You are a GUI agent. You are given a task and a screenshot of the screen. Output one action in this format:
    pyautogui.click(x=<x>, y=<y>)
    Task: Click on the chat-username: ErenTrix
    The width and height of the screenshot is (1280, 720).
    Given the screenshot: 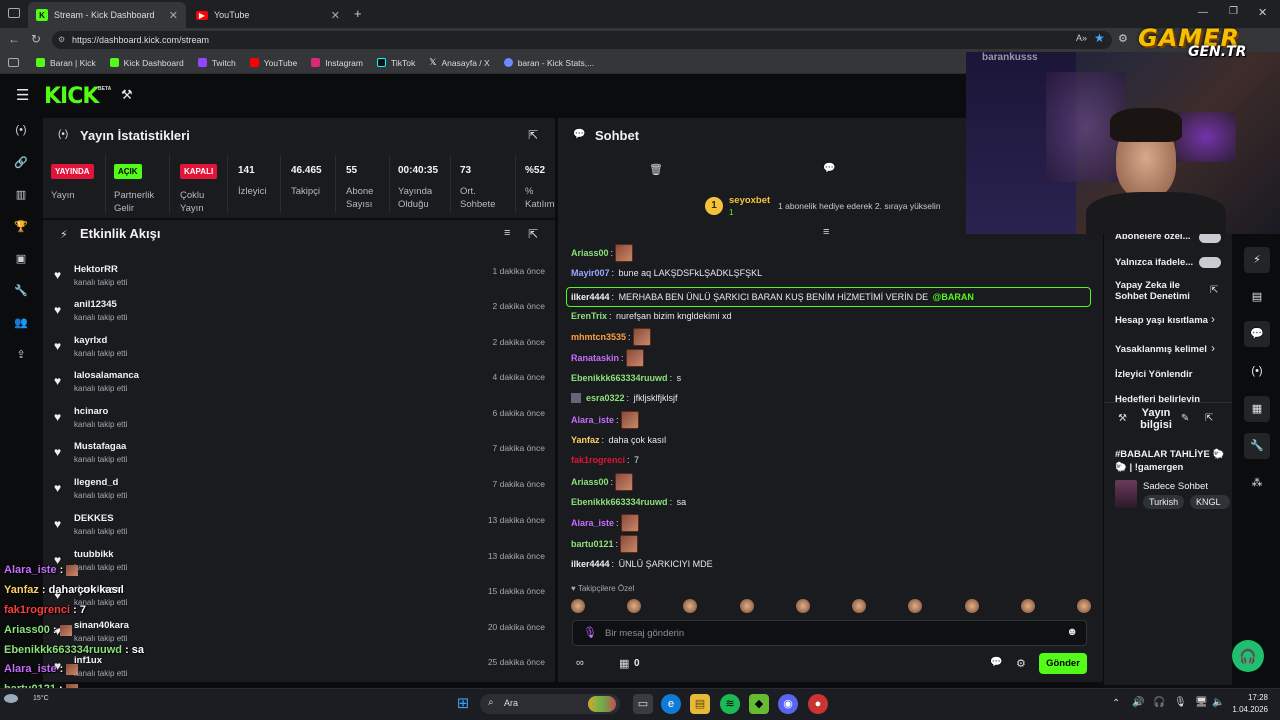 What is the action you would take?
    pyautogui.click(x=589, y=316)
    